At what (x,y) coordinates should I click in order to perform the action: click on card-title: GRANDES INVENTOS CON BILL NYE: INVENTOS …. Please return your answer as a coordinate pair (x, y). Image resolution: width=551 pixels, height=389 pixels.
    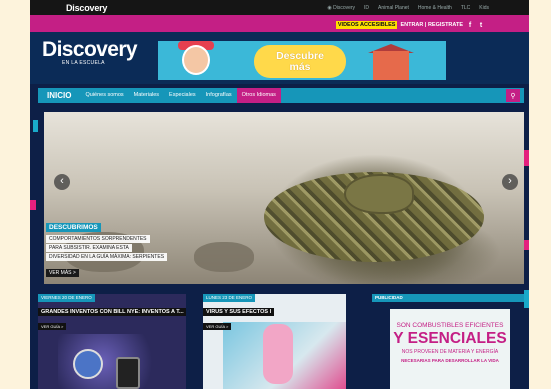
    Looking at the image, I should click on (112, 312).